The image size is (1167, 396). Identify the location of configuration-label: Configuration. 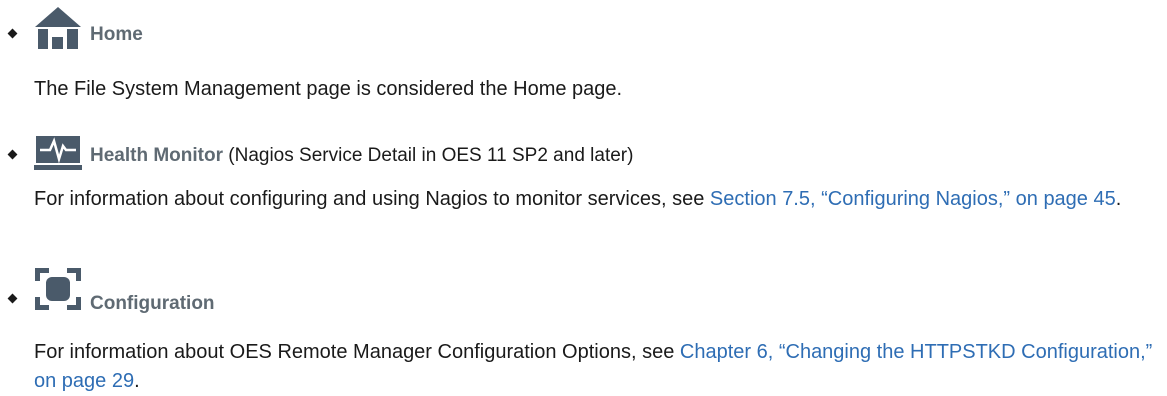
(152, 303).